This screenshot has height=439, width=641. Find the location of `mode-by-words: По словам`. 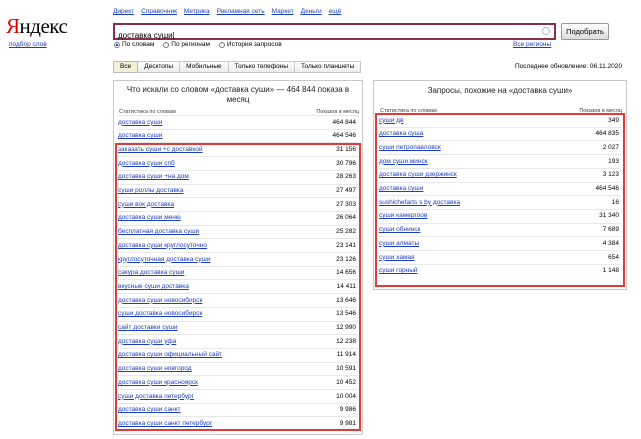

mode-by-words: По словам is located at coordinates (134, 44).